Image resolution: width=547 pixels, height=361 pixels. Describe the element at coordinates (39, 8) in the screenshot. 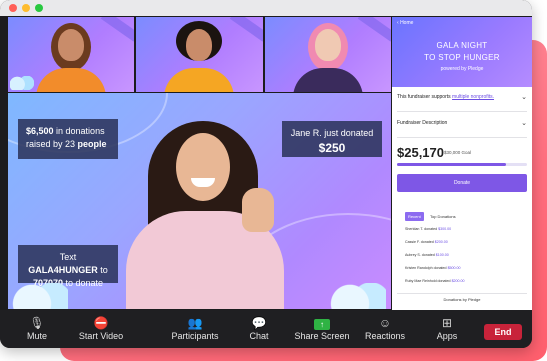

I see `maximize-window-button` at that location.